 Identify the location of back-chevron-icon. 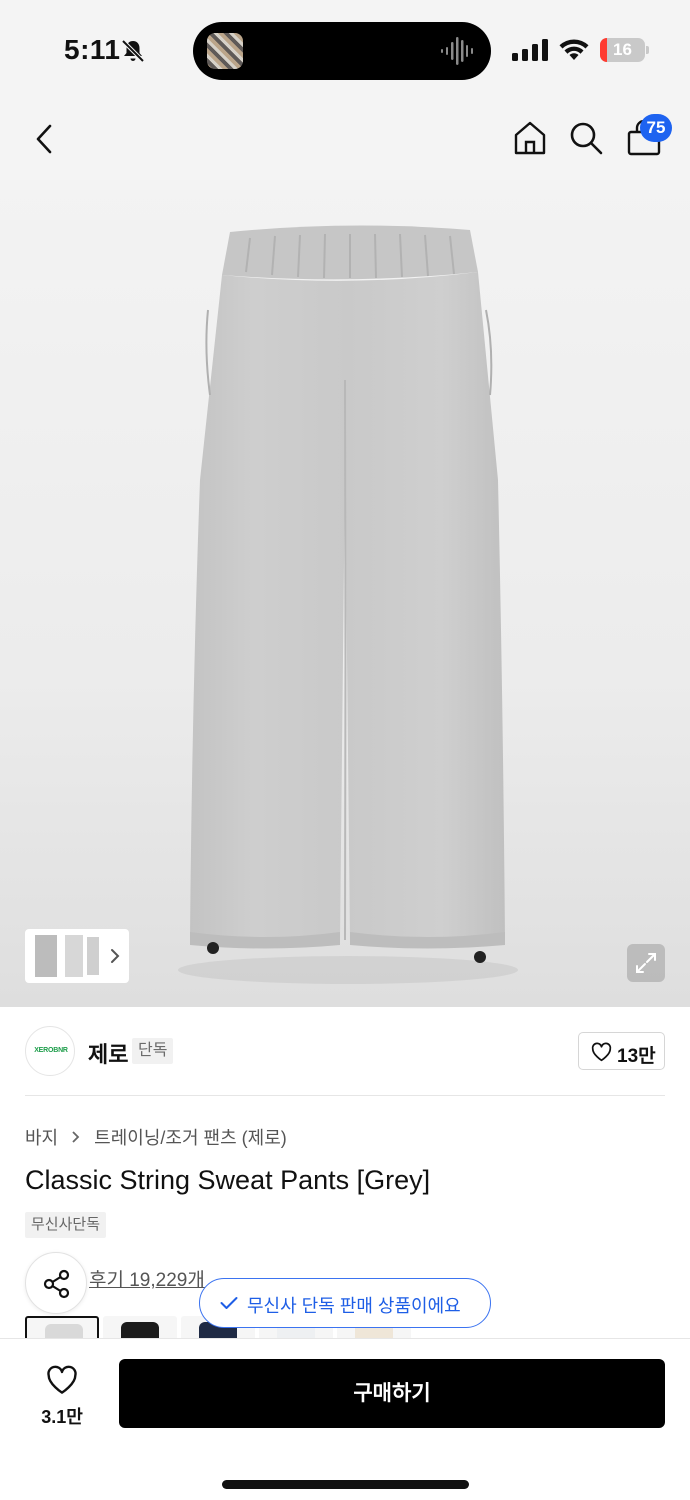
(45, 139).